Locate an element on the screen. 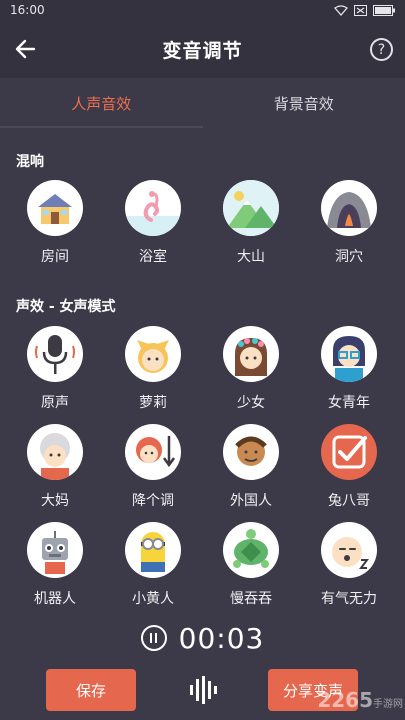 This screenshot has height=720, width=405. effect-label: 大妈 is located at coordinates (55, 501).